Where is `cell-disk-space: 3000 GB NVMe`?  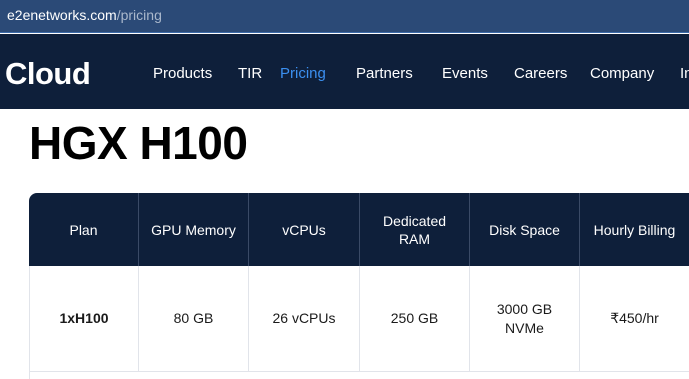 cell-disk-space: 3000 GB NVMe is located at coordinates (525, 319).